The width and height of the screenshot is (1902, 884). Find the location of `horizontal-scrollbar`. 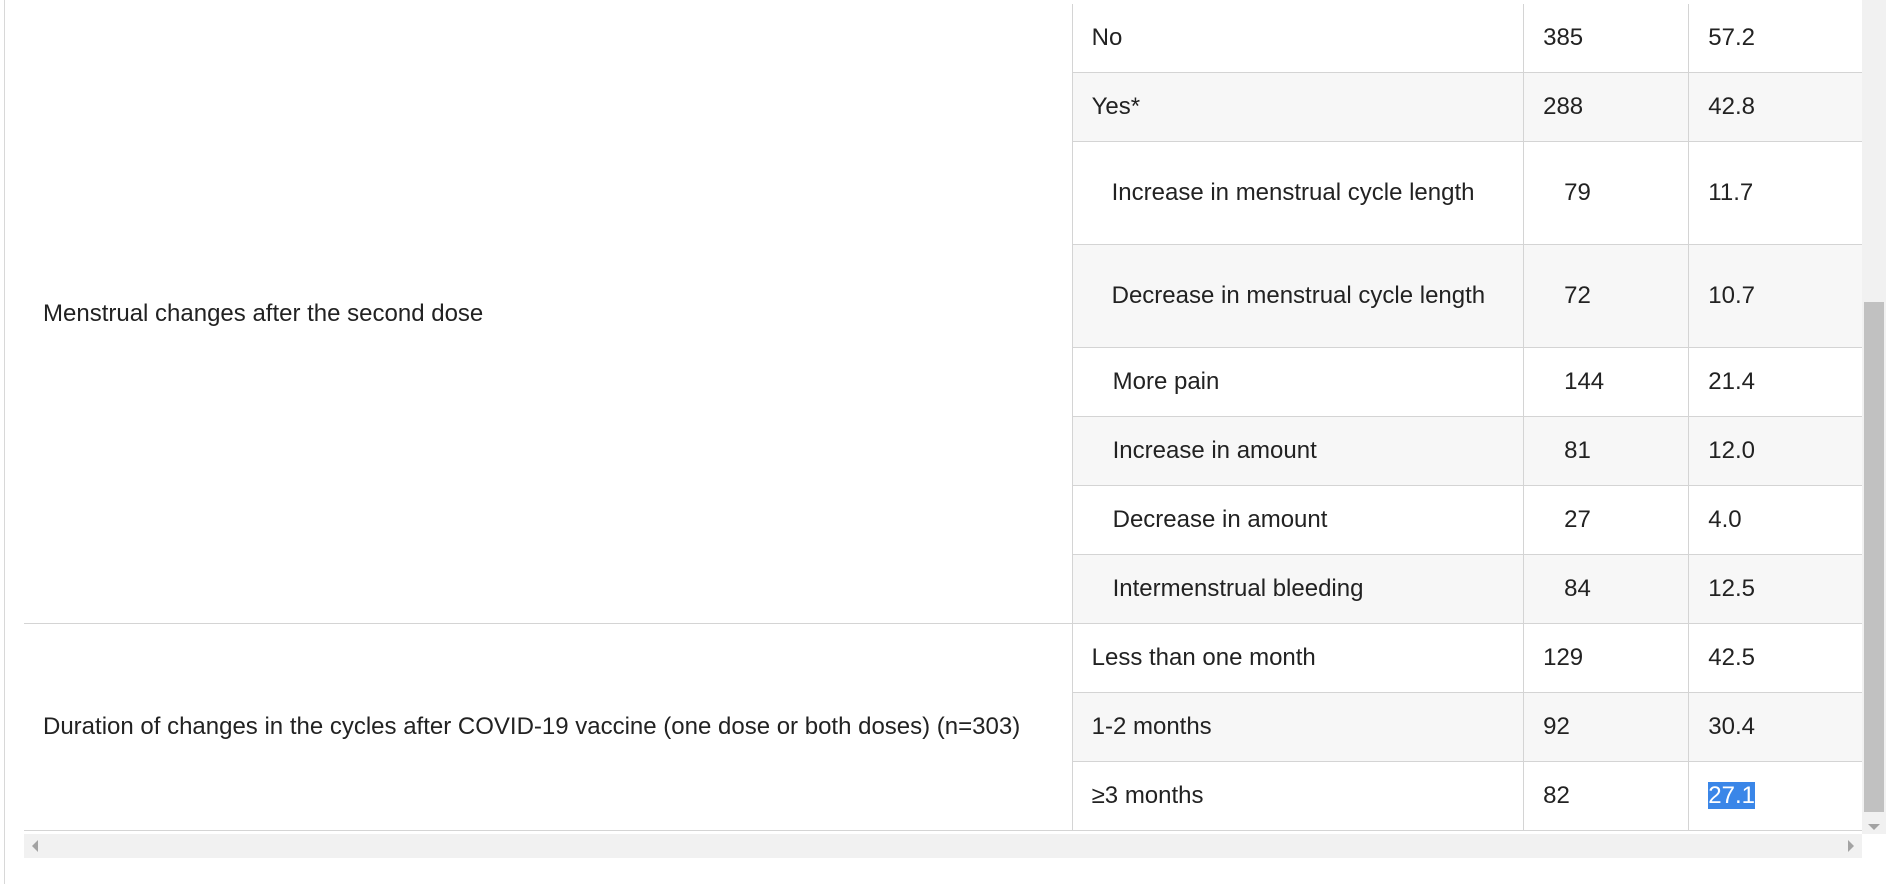

horizontal-scrollbar is located at coordinates (943, 846).